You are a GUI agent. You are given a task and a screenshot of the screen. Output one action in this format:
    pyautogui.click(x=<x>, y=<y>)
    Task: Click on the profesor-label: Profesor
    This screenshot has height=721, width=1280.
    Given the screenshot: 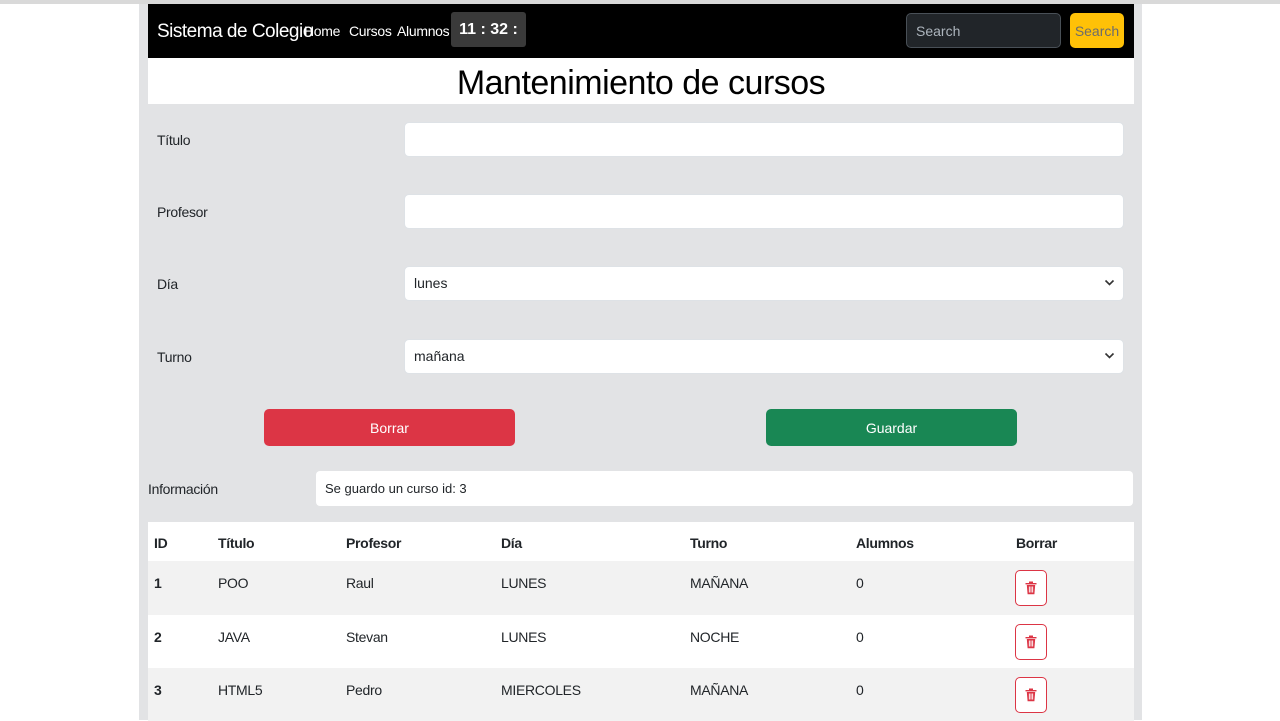 What is the action you would take?
    pyautogui.click(x=182, y=212)
    